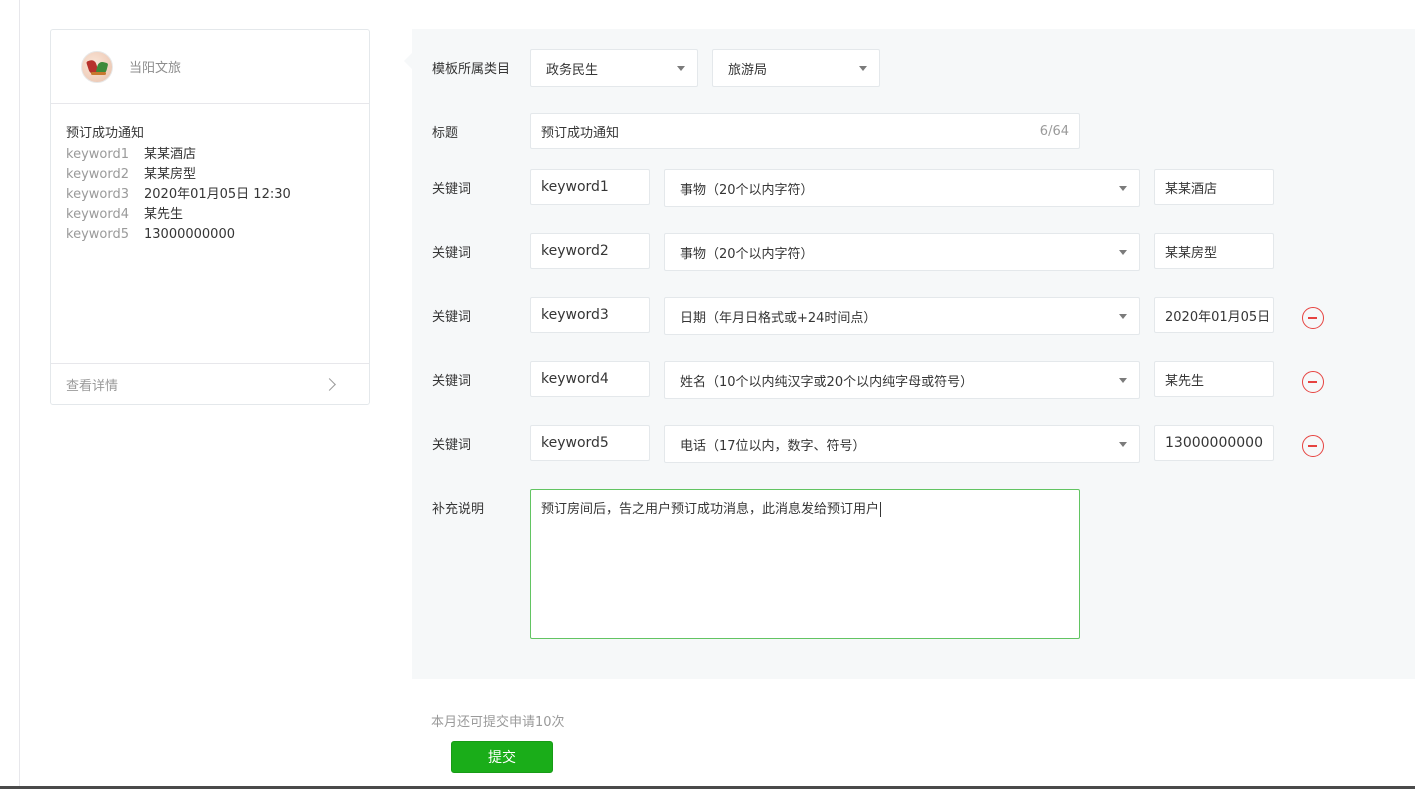 This screenshot has height=789, width=1415. Describe the element at coordinates (105, 133) in the screenshot. I see `preview-message-title: 预订成功通知` at that location.